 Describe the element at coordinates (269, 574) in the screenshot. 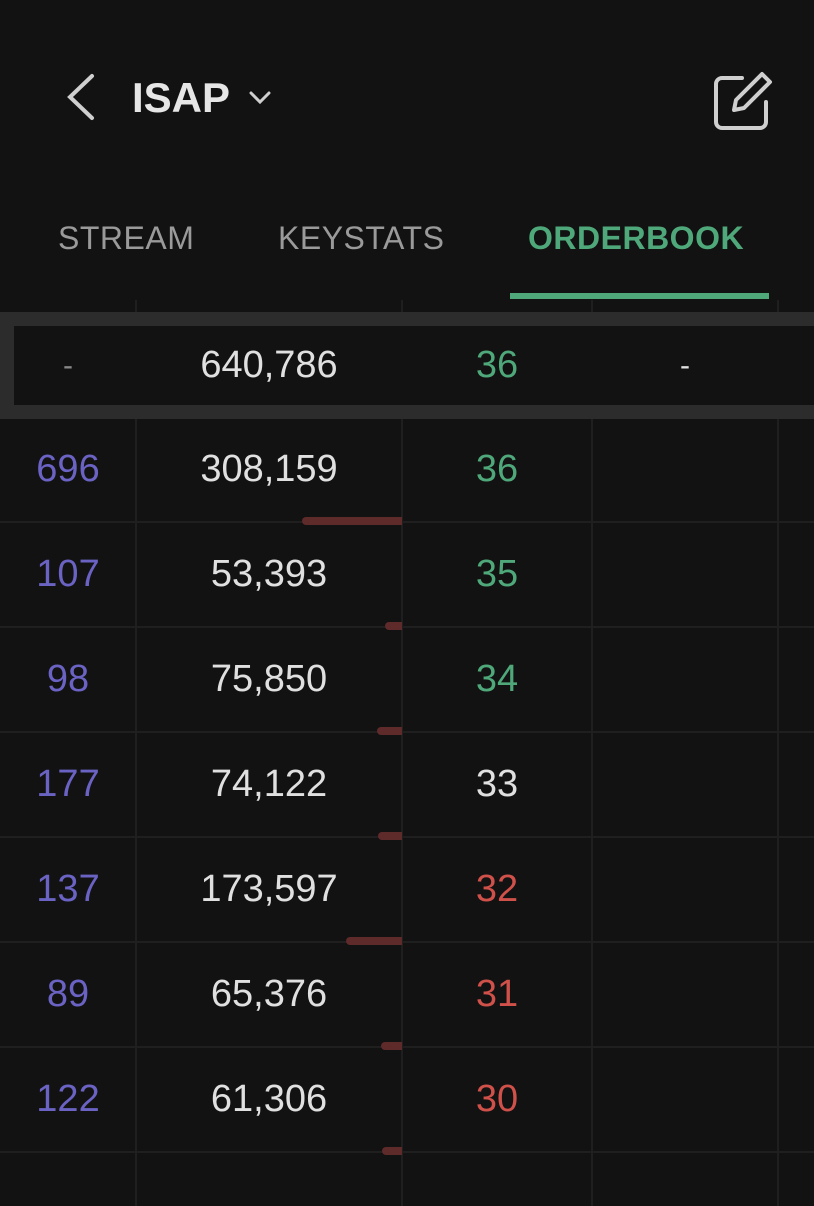

I see `bid-volume: 53,393` at that location.